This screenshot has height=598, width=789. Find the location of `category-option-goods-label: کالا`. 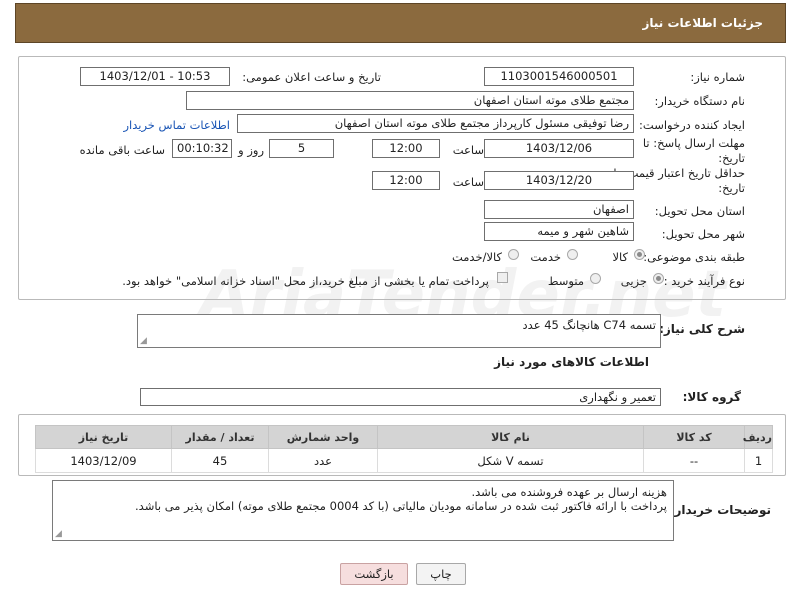

category-option-goods-label: کالا is located at coordinates (620, 257).